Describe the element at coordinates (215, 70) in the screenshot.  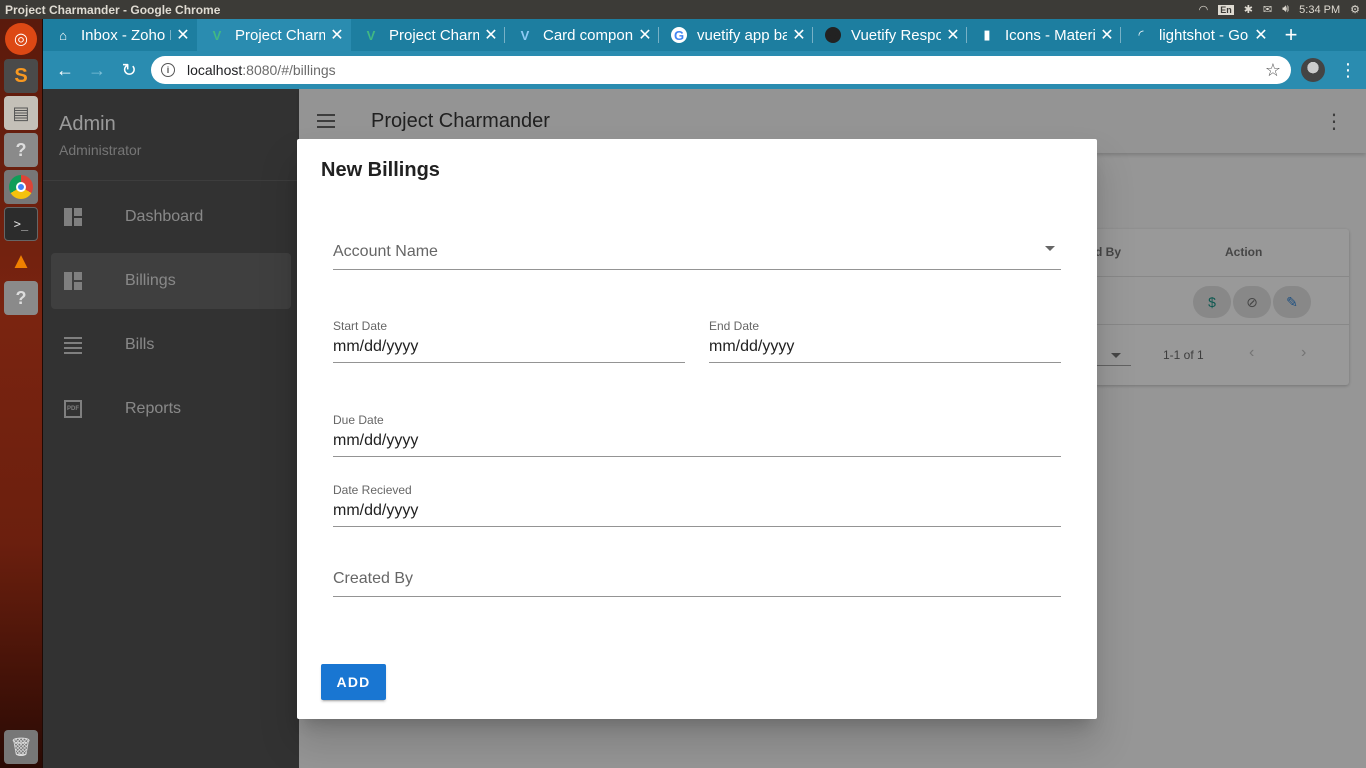
I see `url-host: localhost` at that location.